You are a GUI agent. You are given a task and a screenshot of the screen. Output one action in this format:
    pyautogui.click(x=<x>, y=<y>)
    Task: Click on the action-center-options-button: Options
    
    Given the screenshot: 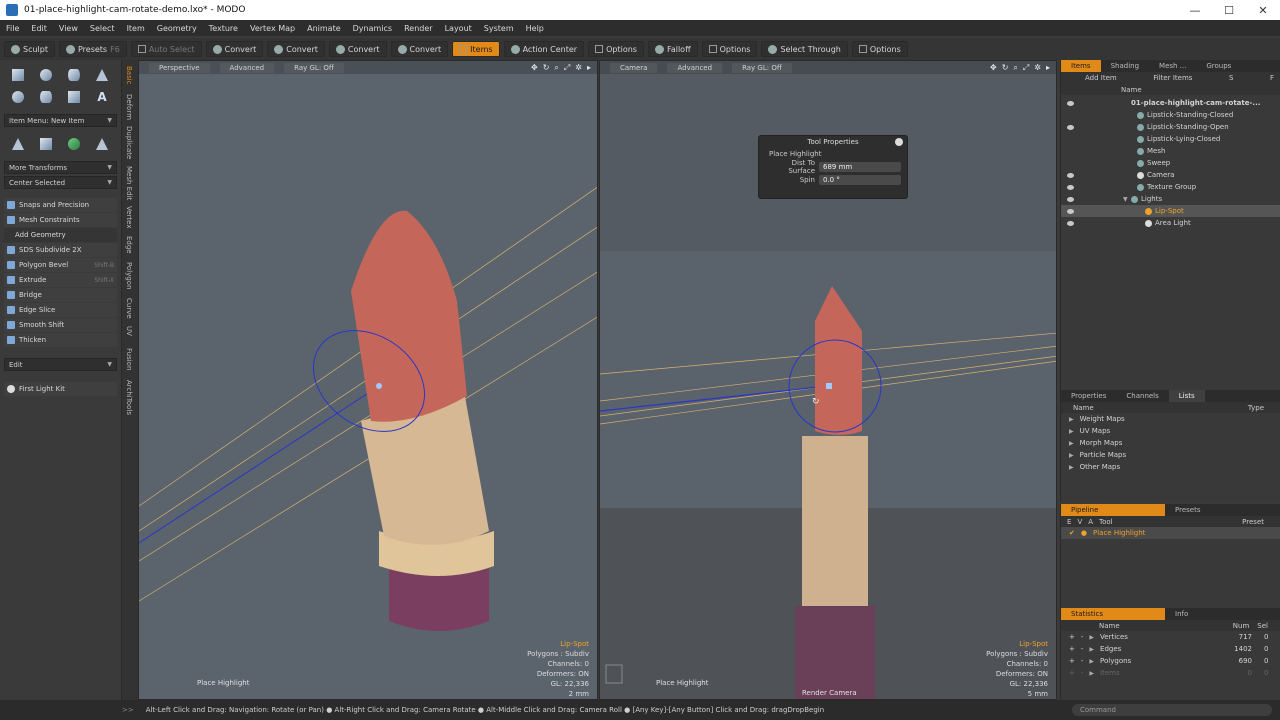 What is the action you would take?
    pyautogui.click(x=616, y=49)
    